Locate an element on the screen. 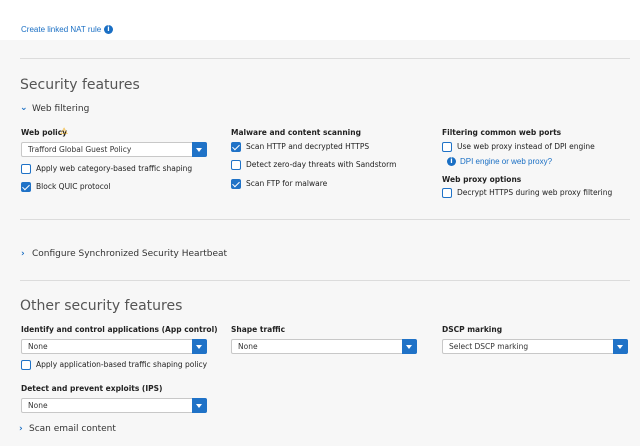 The image size is (640, 446). web-filtering-toggle: Web filtering is located at coordinates (60, 109).